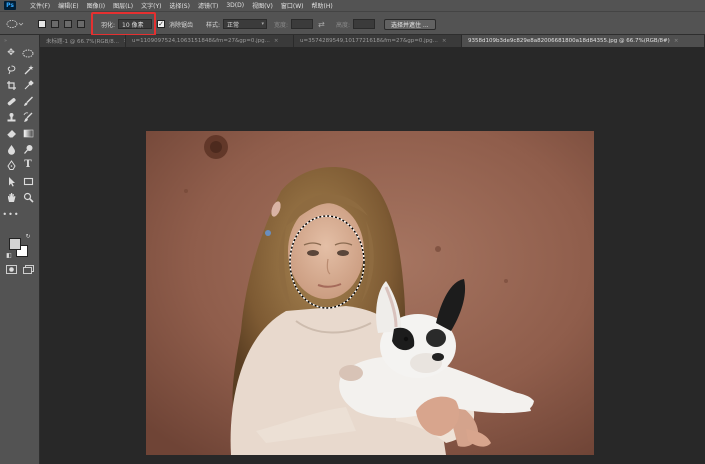  Describe the element at coordinates (245, 24) in the screenshot. I see `style-select: 正常 ▾` at that location.